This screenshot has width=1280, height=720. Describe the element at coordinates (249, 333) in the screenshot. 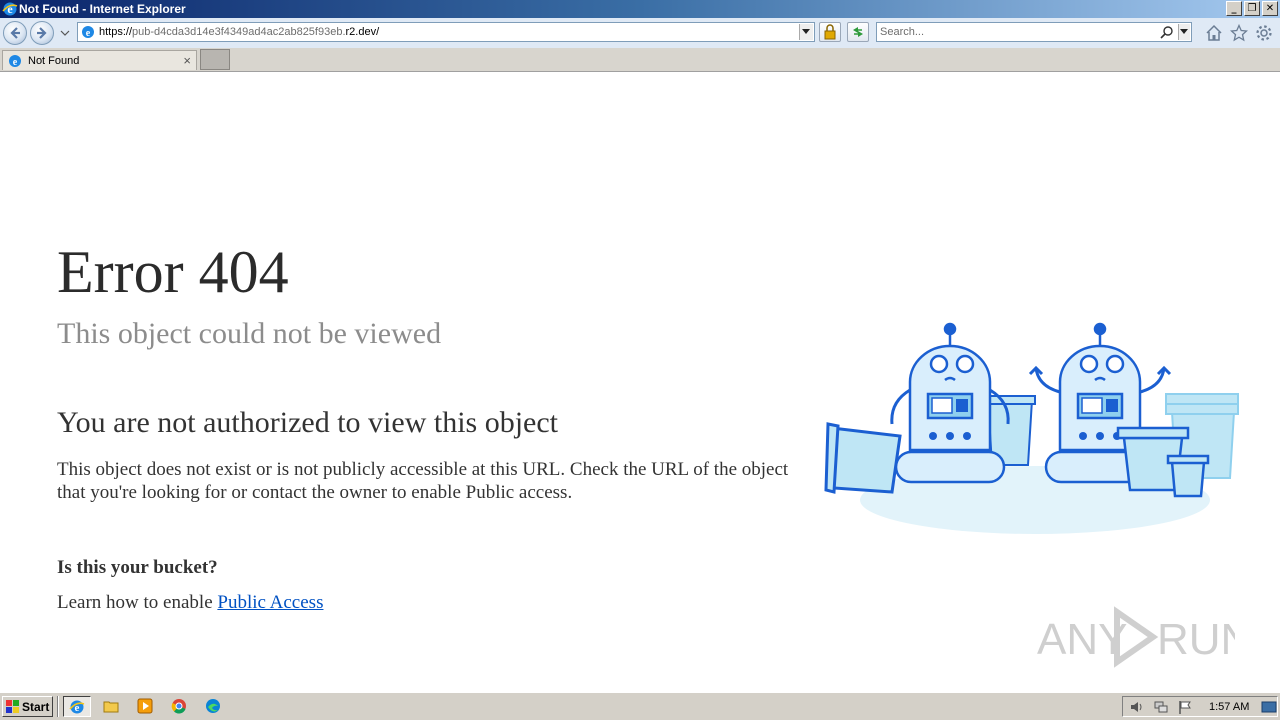

I see `error-subtitle: This object could not be viewed` at that location.